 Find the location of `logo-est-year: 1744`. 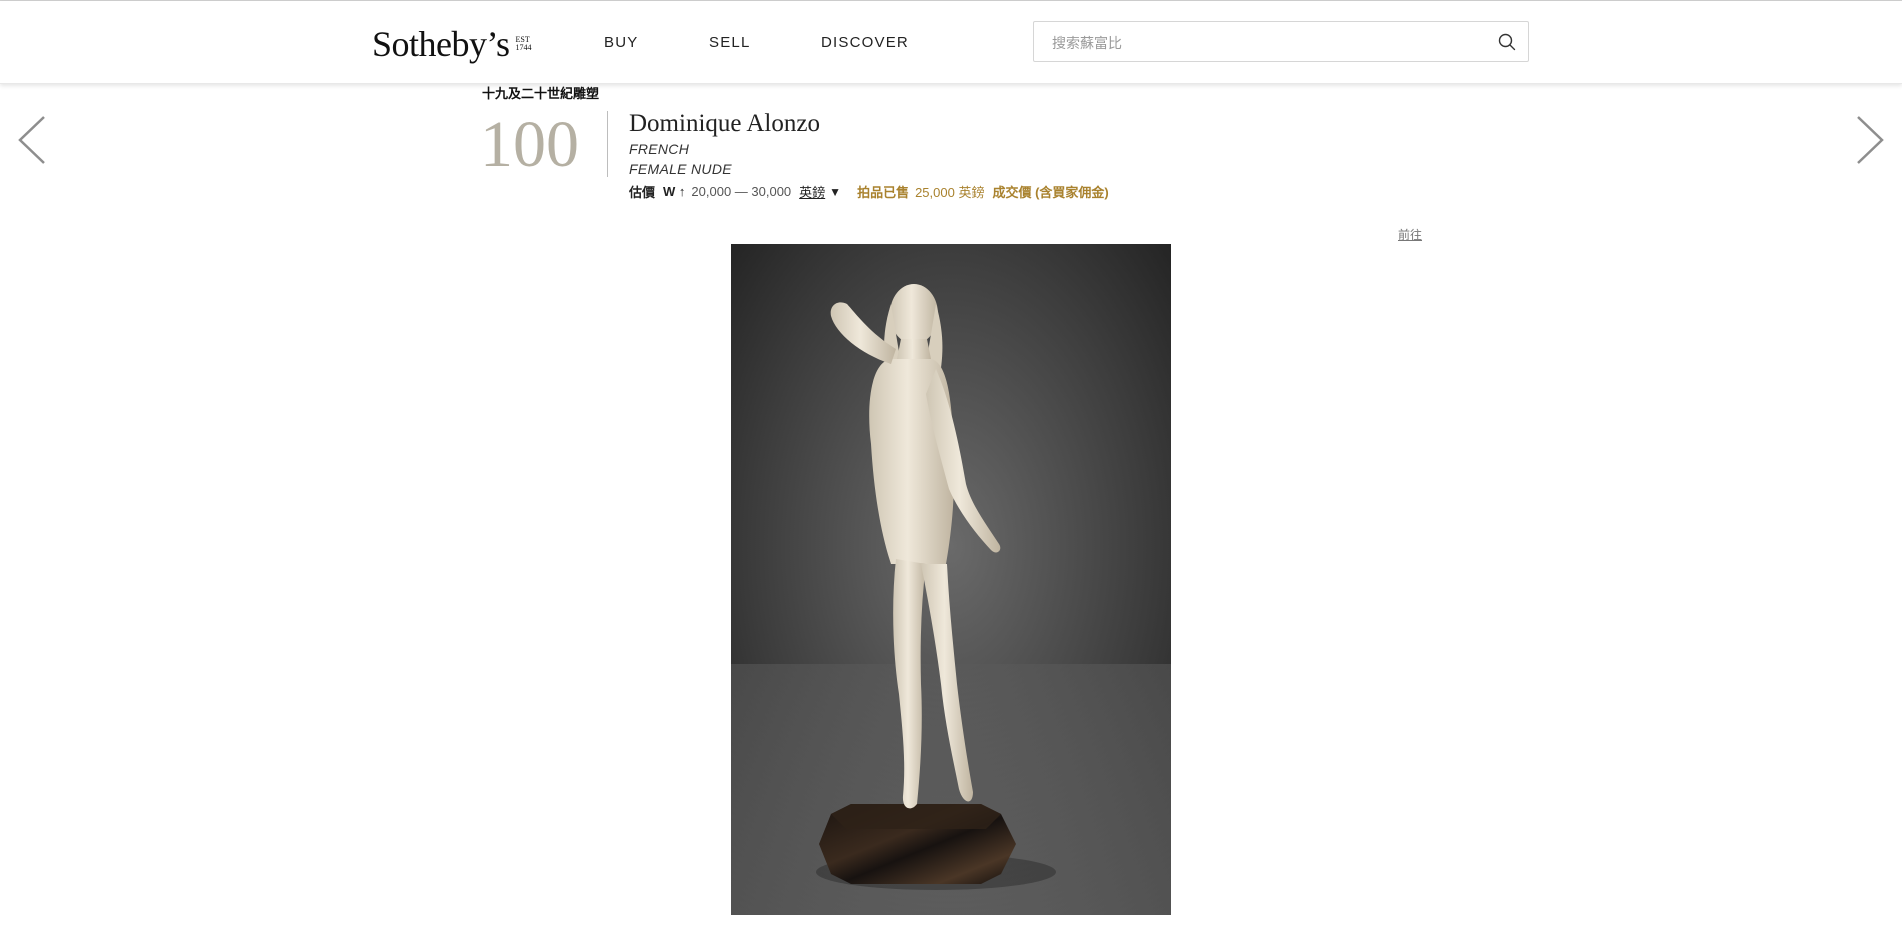

logo-est-year: 1744 is located at coordinates (523, 47).